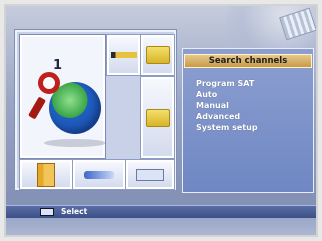 This screenshot has height=241, width=322. I want to click on pencil-icon, so click(123, 55).